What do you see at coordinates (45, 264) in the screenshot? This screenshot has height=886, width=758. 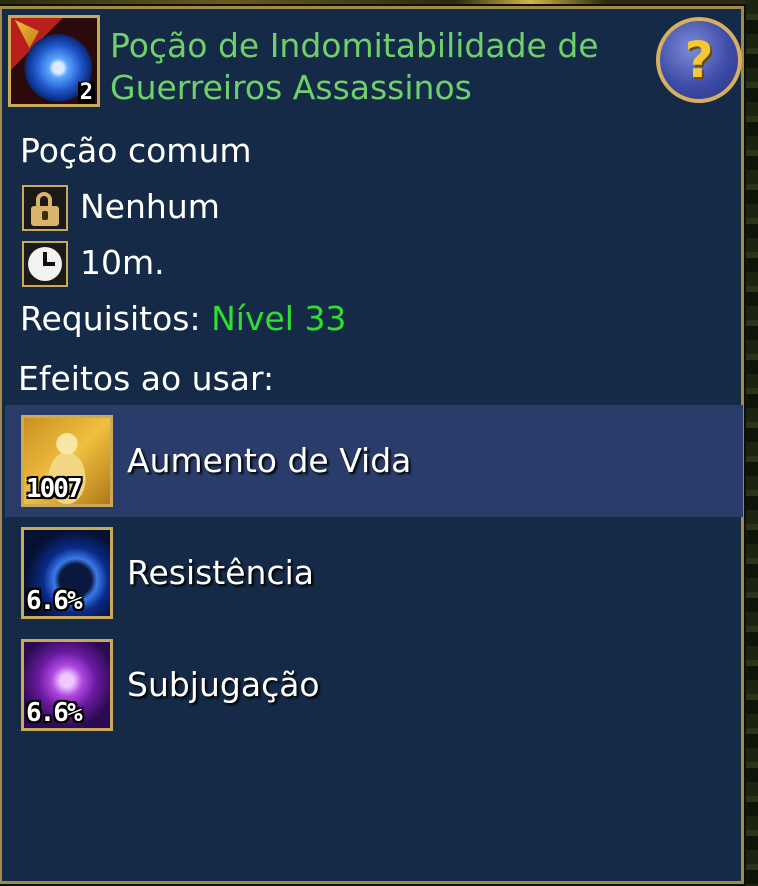 I see `clock-icon` at bounding box center [45, 264].